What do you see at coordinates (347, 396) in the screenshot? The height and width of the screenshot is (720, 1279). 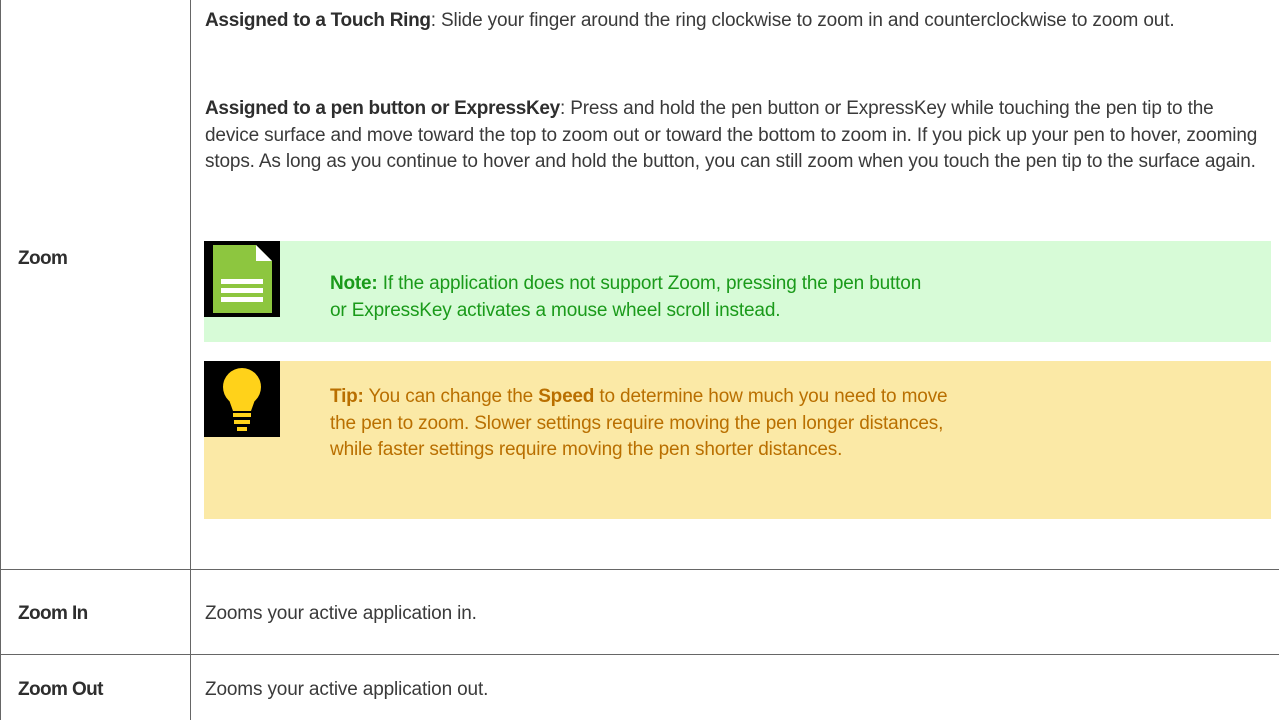 I see `tip-label: Tip:` at bounding box center [347, 396].